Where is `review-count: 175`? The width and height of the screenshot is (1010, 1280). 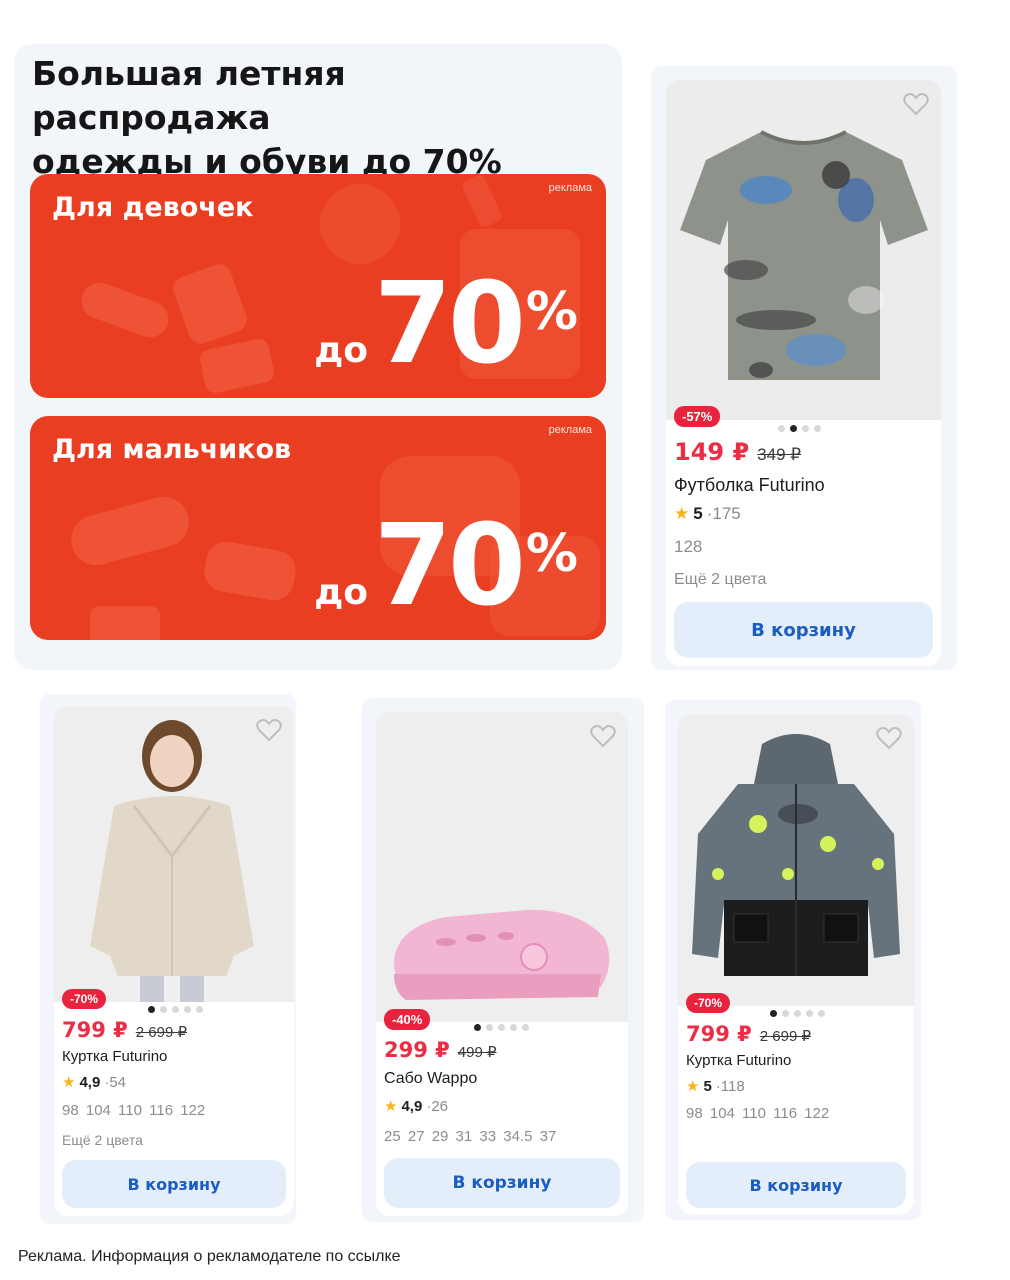 review-count: 175 is located at coordinates (726, 513).